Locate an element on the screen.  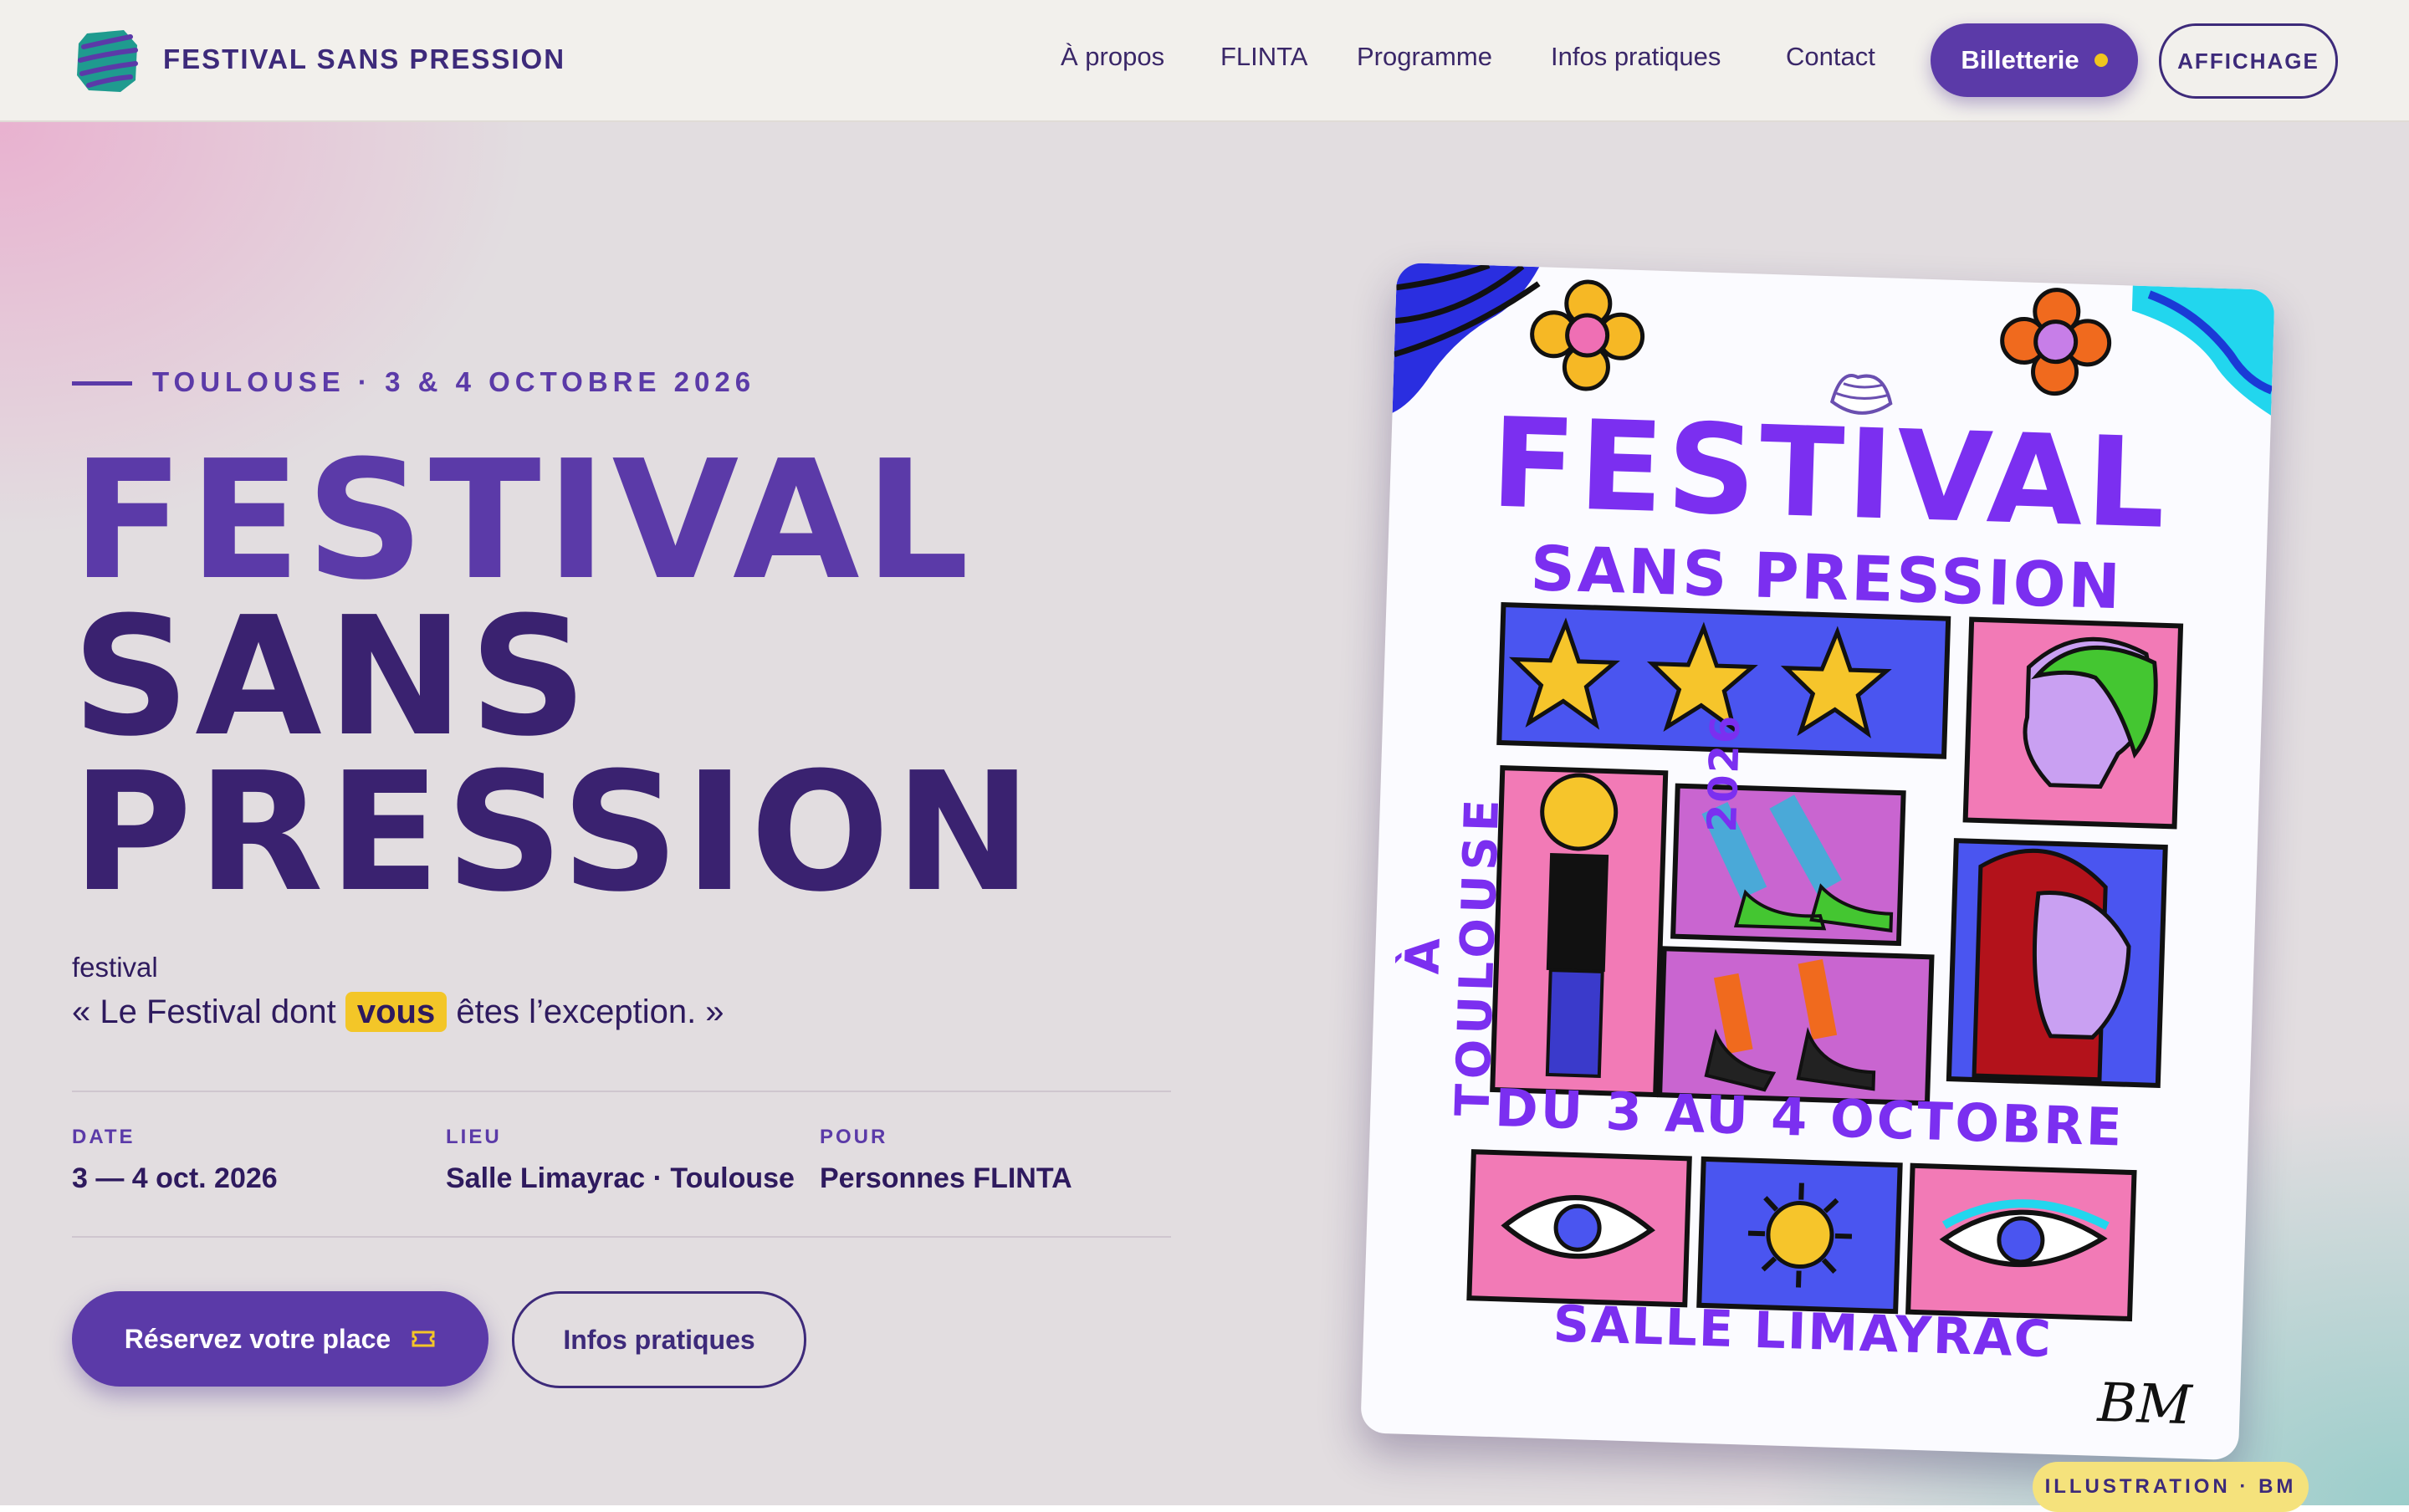
brand-name: FESTIVAL SANS PRESSION is located at coordinates (364, 59).